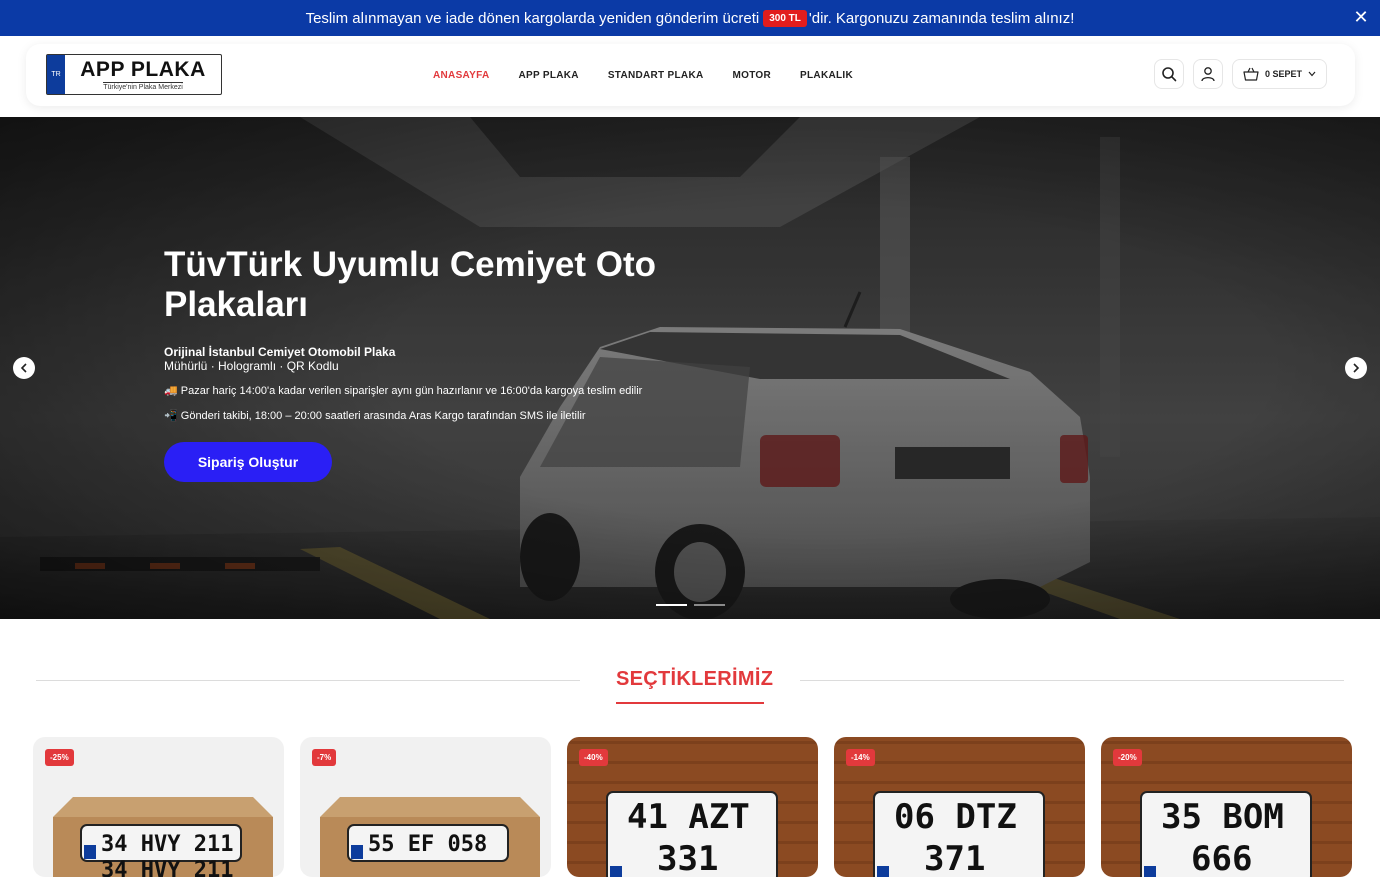  What do you see at coordinates (955, 817) in the screenshot?
I see `plate-text-top: 06 DTZ` at bounding box center [955, 817].